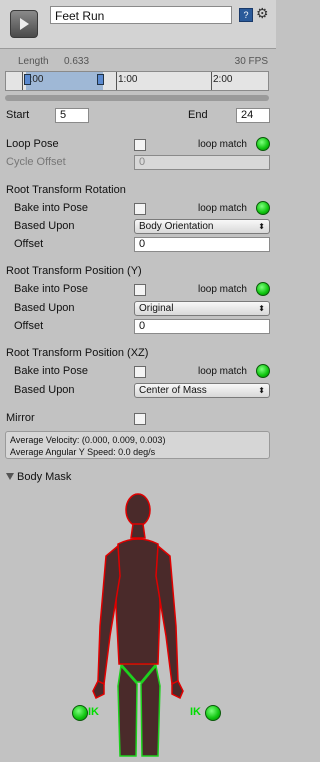  I want to click on end-field: 24, so click(253, 115).